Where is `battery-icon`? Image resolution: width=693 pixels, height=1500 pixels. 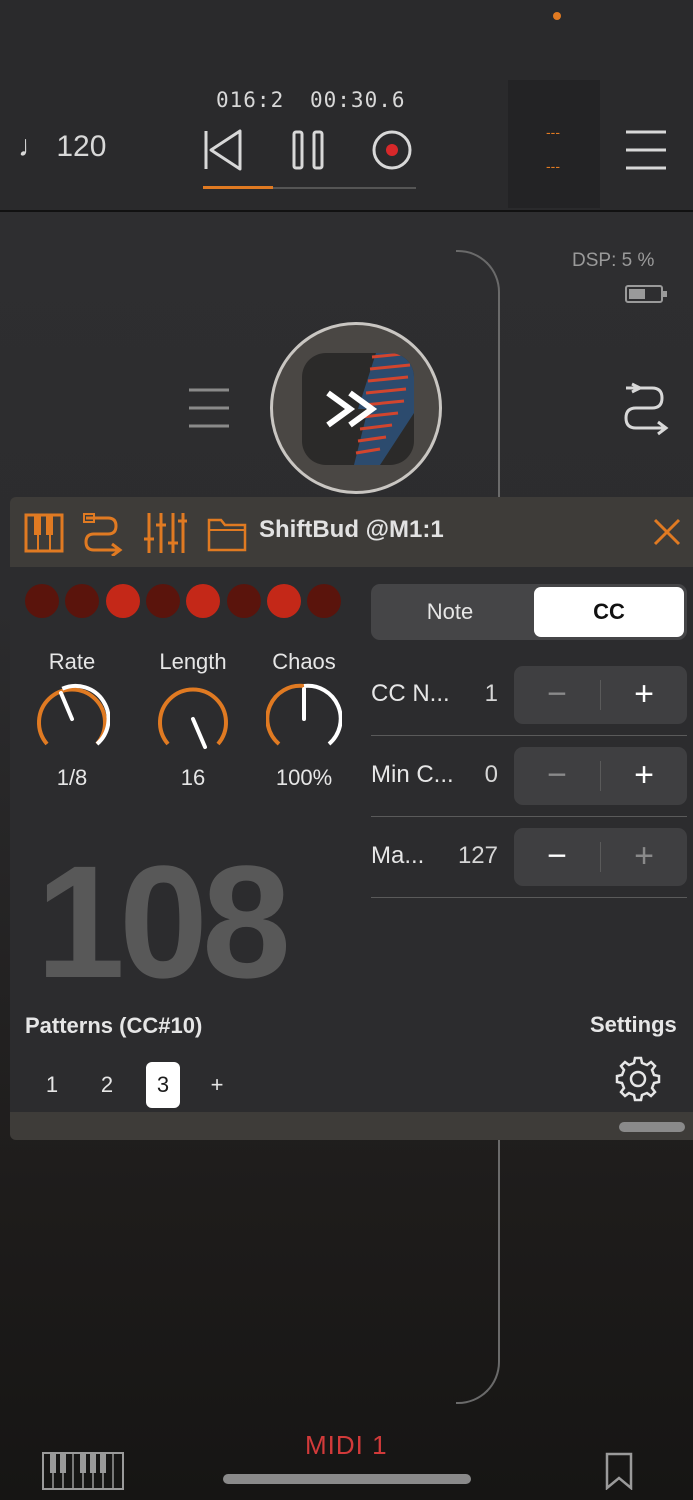
battery-icon is located at coordinates (646, 294).